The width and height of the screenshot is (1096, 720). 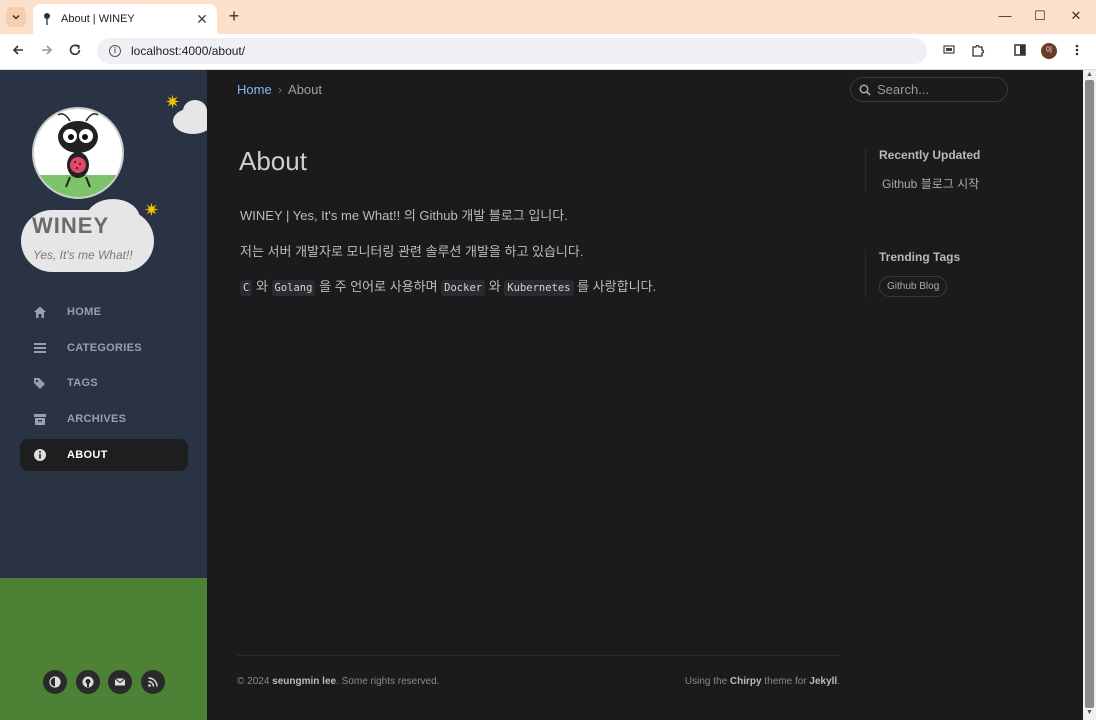 I want to click on forward-button, so click(x=47, y=52).